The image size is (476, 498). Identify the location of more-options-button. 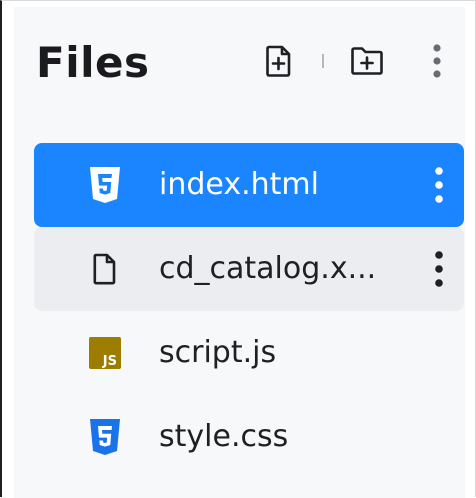
(437, 61).